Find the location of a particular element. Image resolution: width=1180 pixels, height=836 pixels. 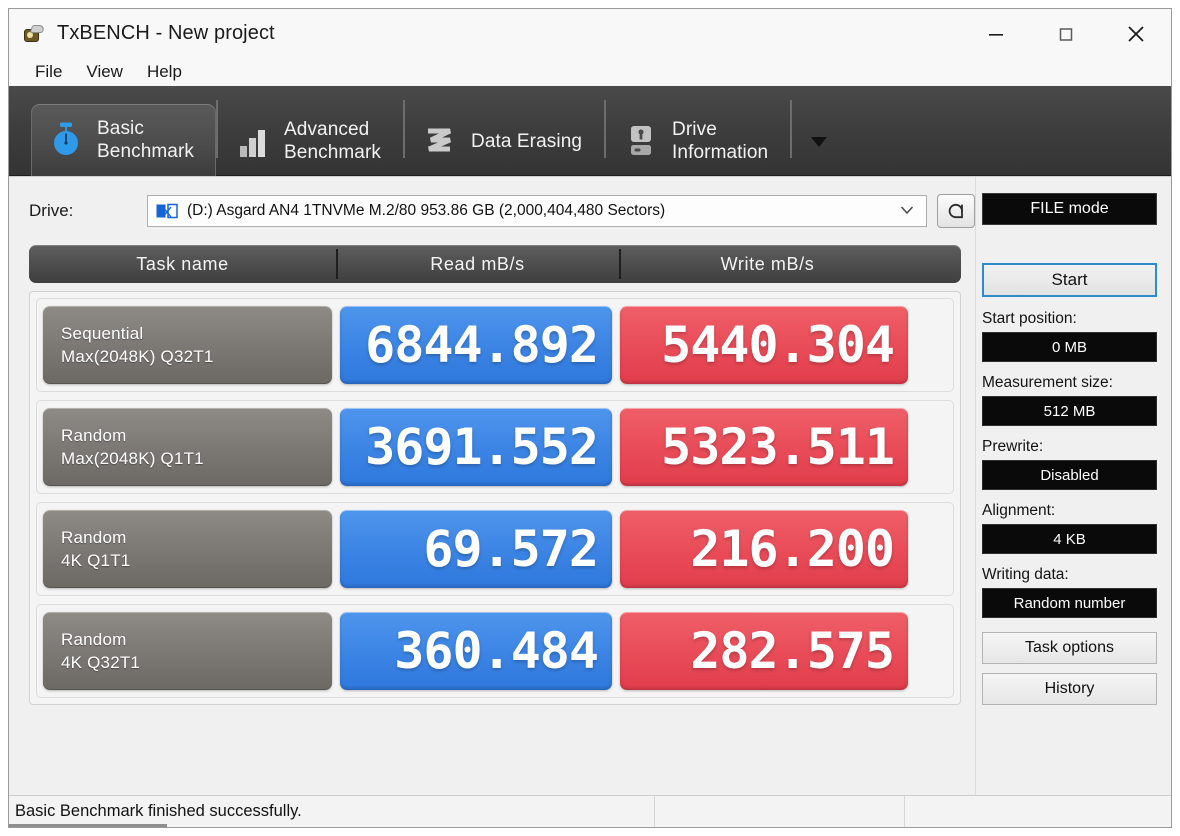

task-name-cell: Random 4K Q1T1 is located at coordinates (187, 549).